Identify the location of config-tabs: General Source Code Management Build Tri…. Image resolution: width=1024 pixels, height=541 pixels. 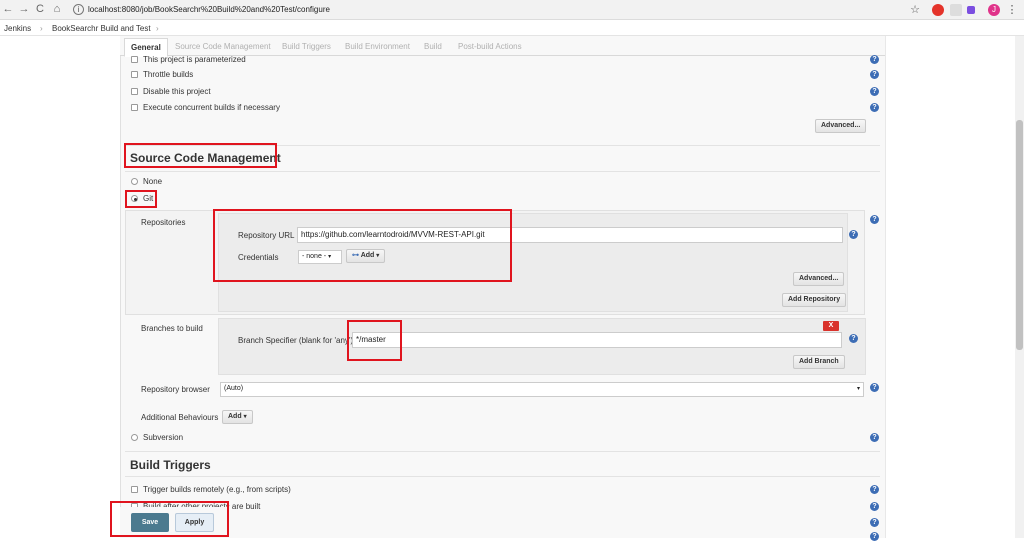
(502, 46).